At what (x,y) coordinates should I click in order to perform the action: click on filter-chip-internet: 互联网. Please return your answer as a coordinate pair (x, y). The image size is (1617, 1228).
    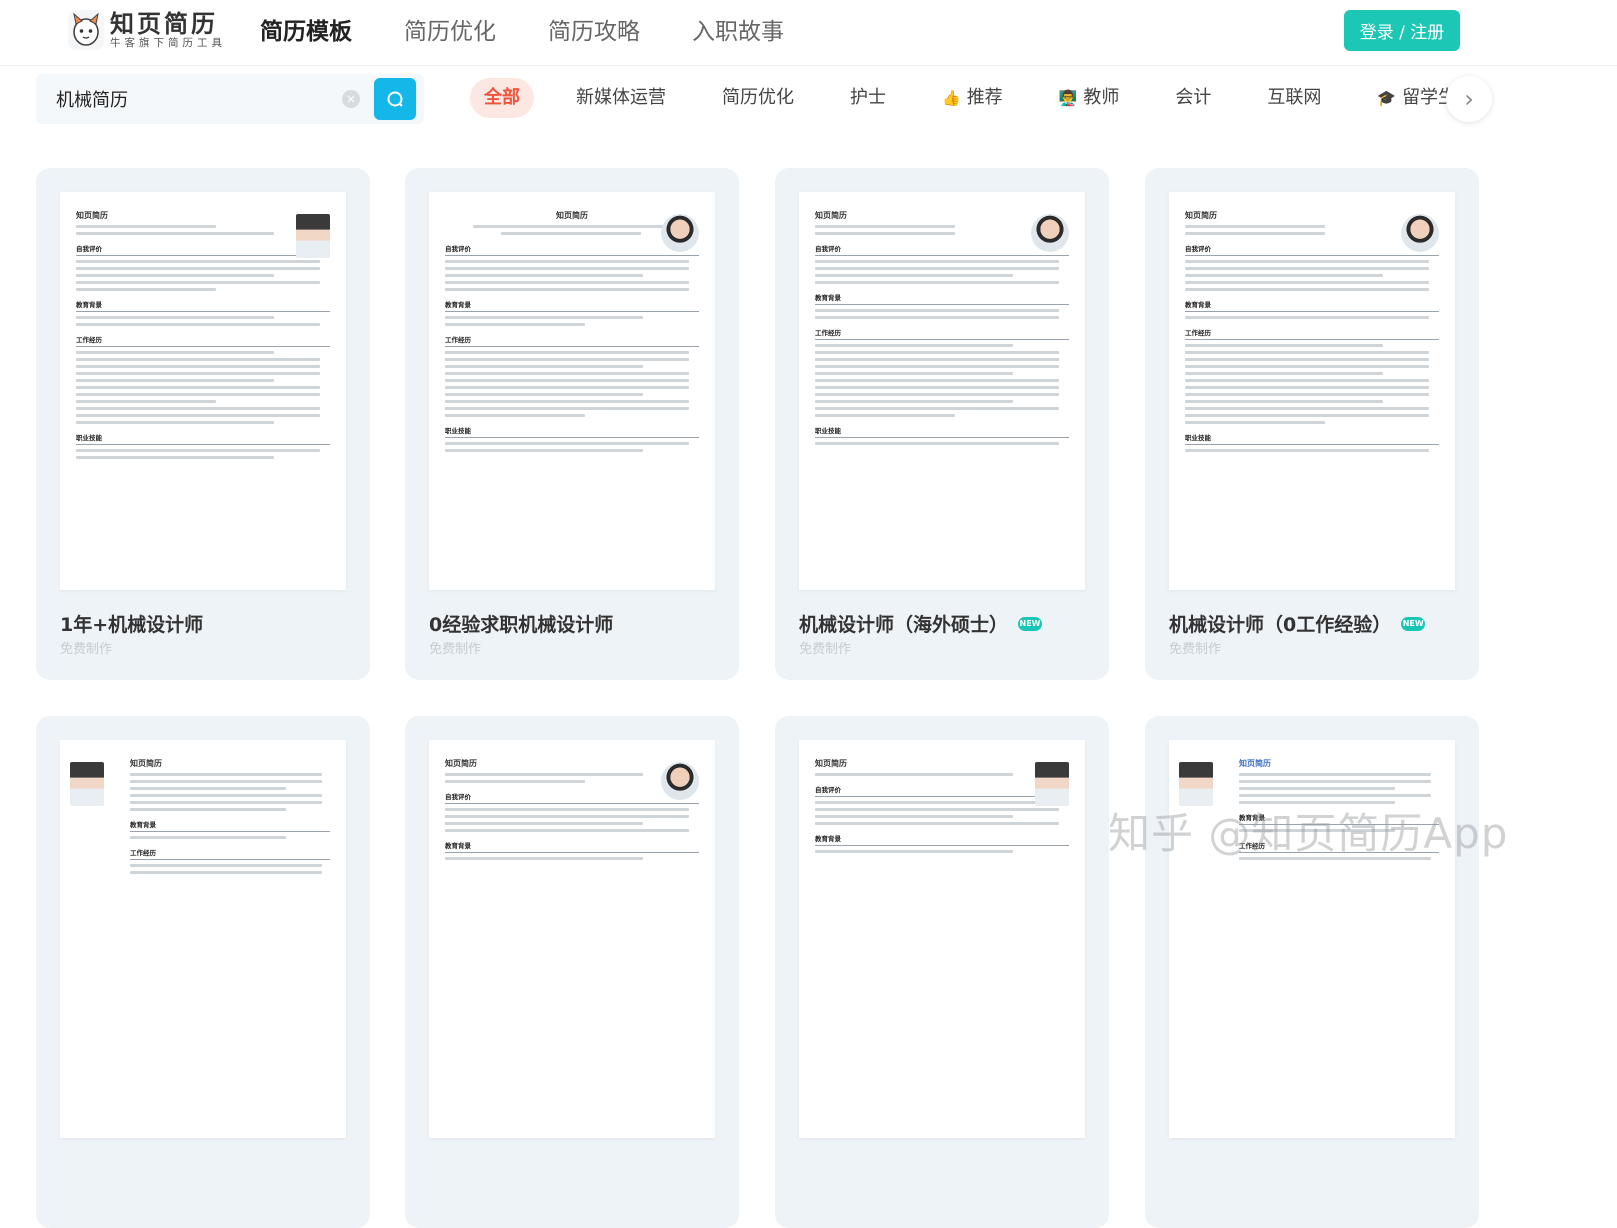
    Looking at the image, I should click on (1294, 98).